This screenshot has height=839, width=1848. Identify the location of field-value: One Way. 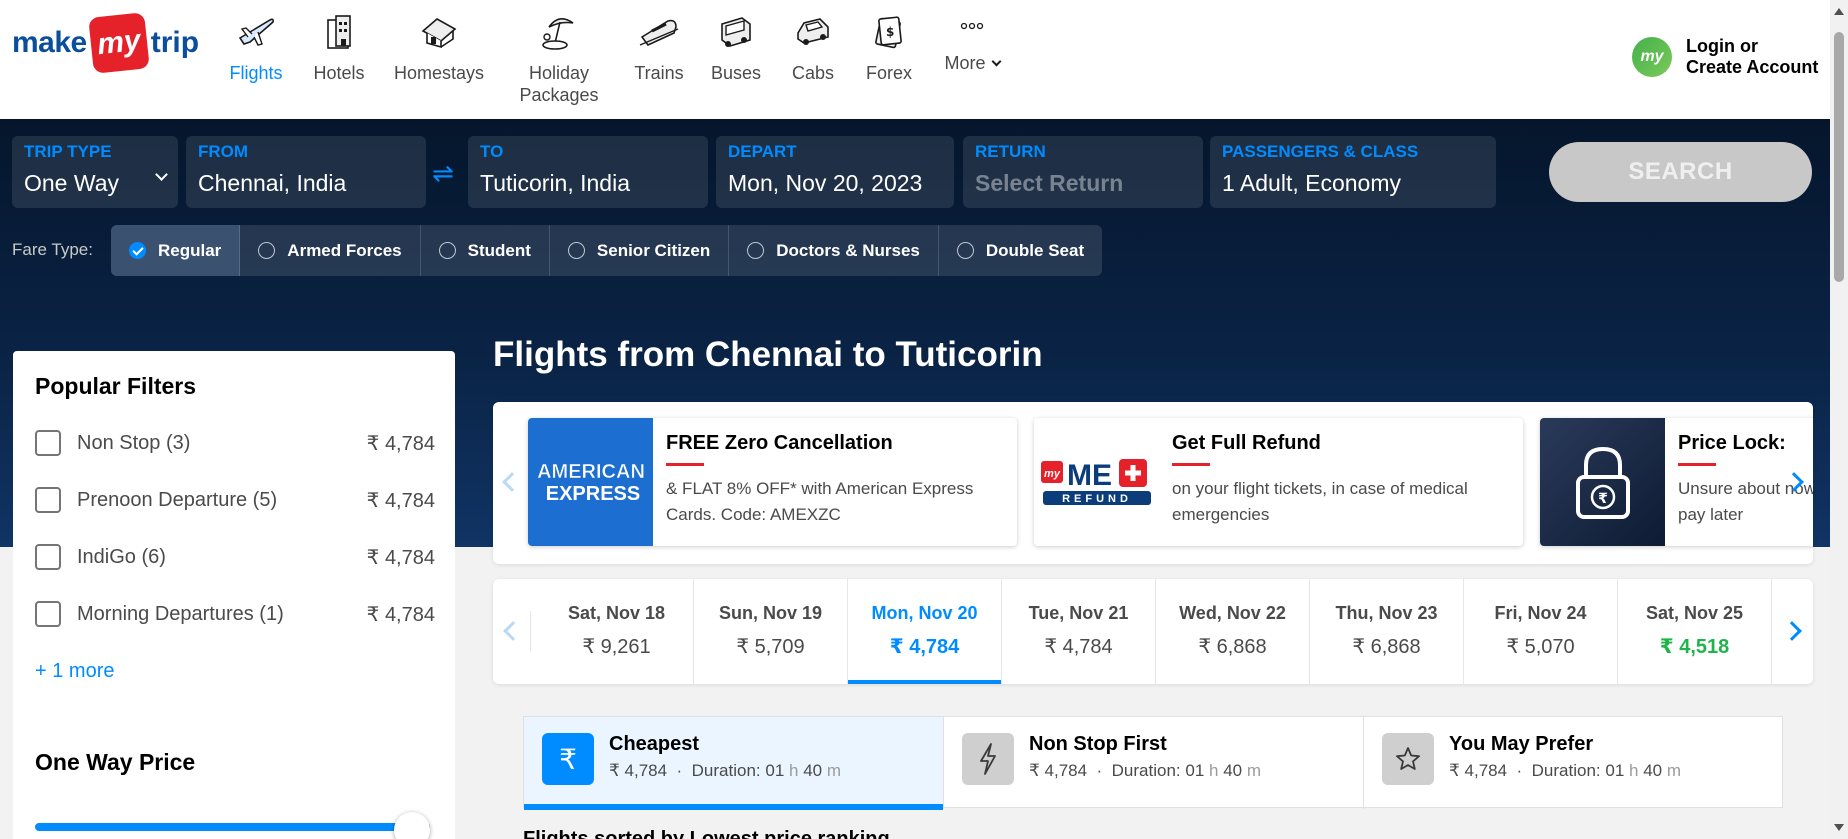
(72, 183).